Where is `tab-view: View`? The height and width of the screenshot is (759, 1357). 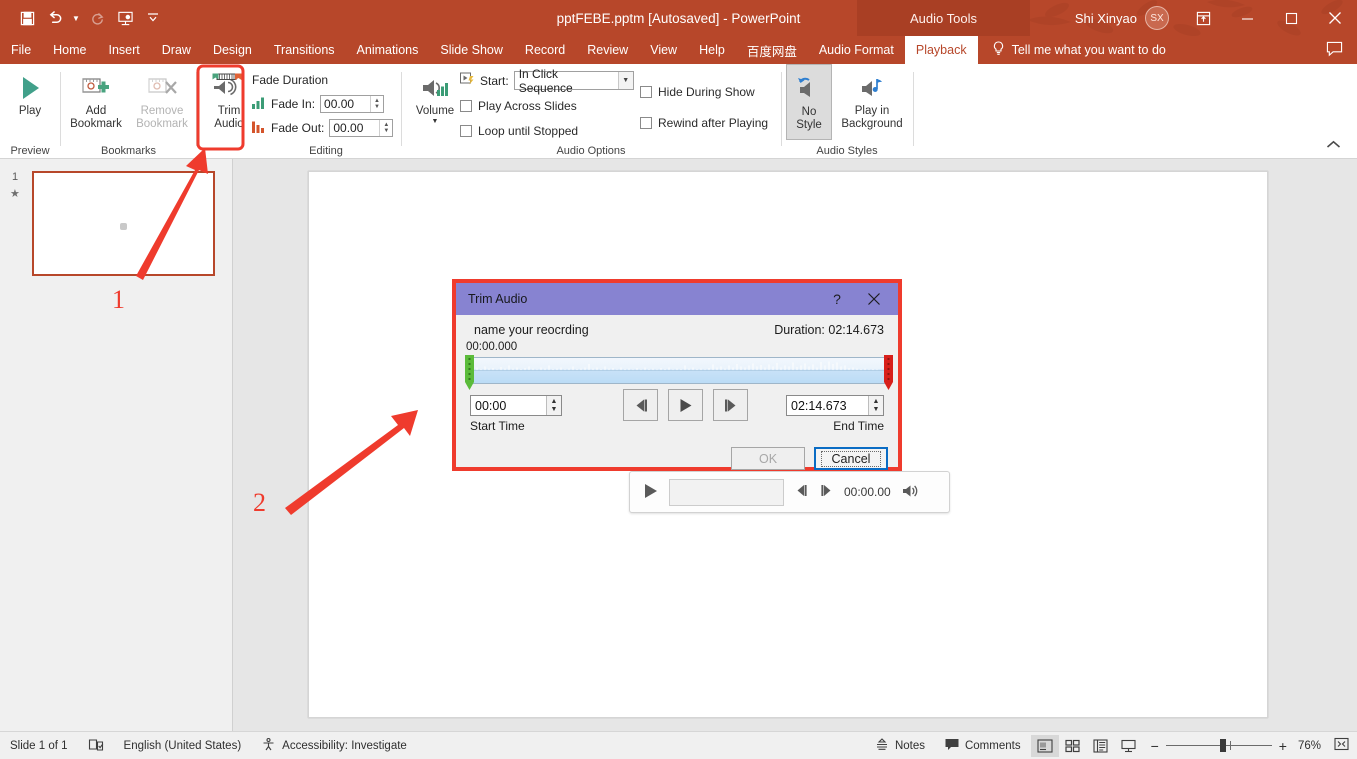 tab-view: View is located at coordinates (663, 50).